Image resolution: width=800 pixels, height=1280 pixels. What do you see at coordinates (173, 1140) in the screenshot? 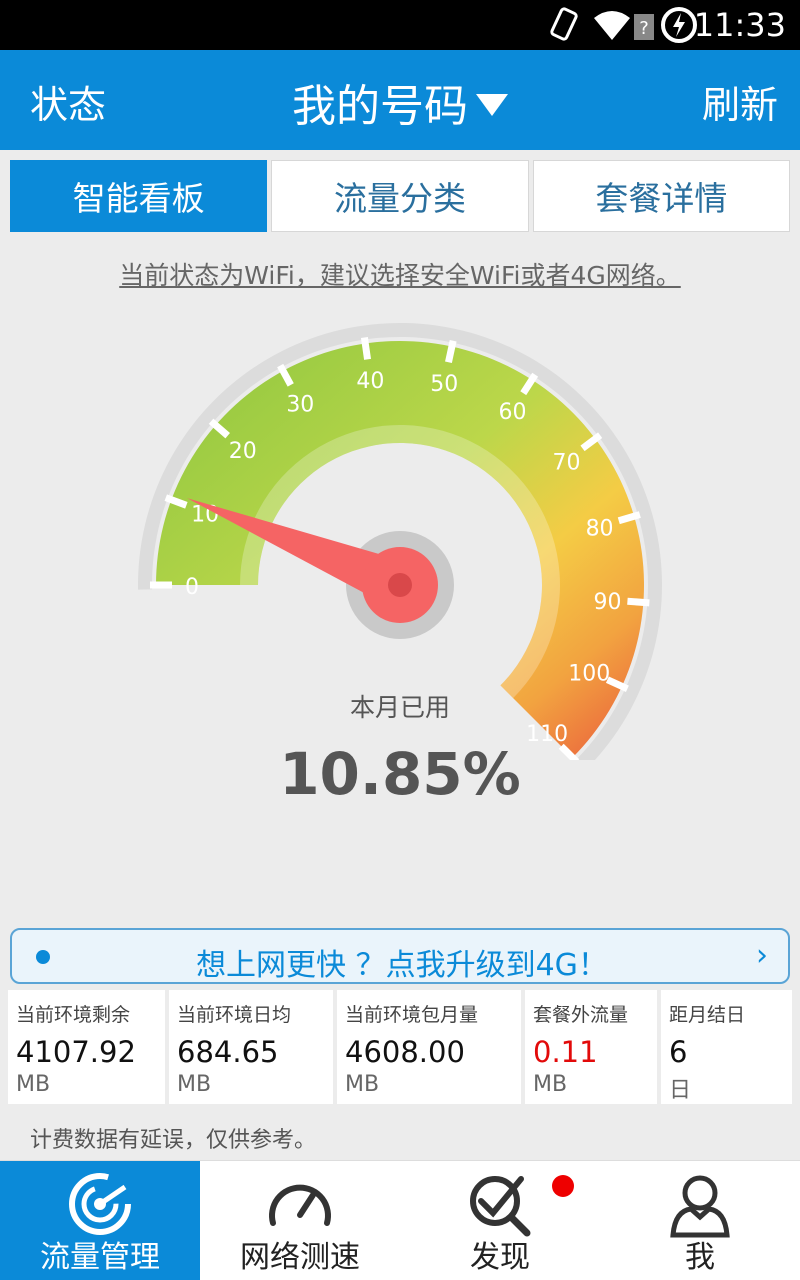
I see `billing-delay-note: 计费数据有延误，仅供参考。` at bounding box center [173, 1140].